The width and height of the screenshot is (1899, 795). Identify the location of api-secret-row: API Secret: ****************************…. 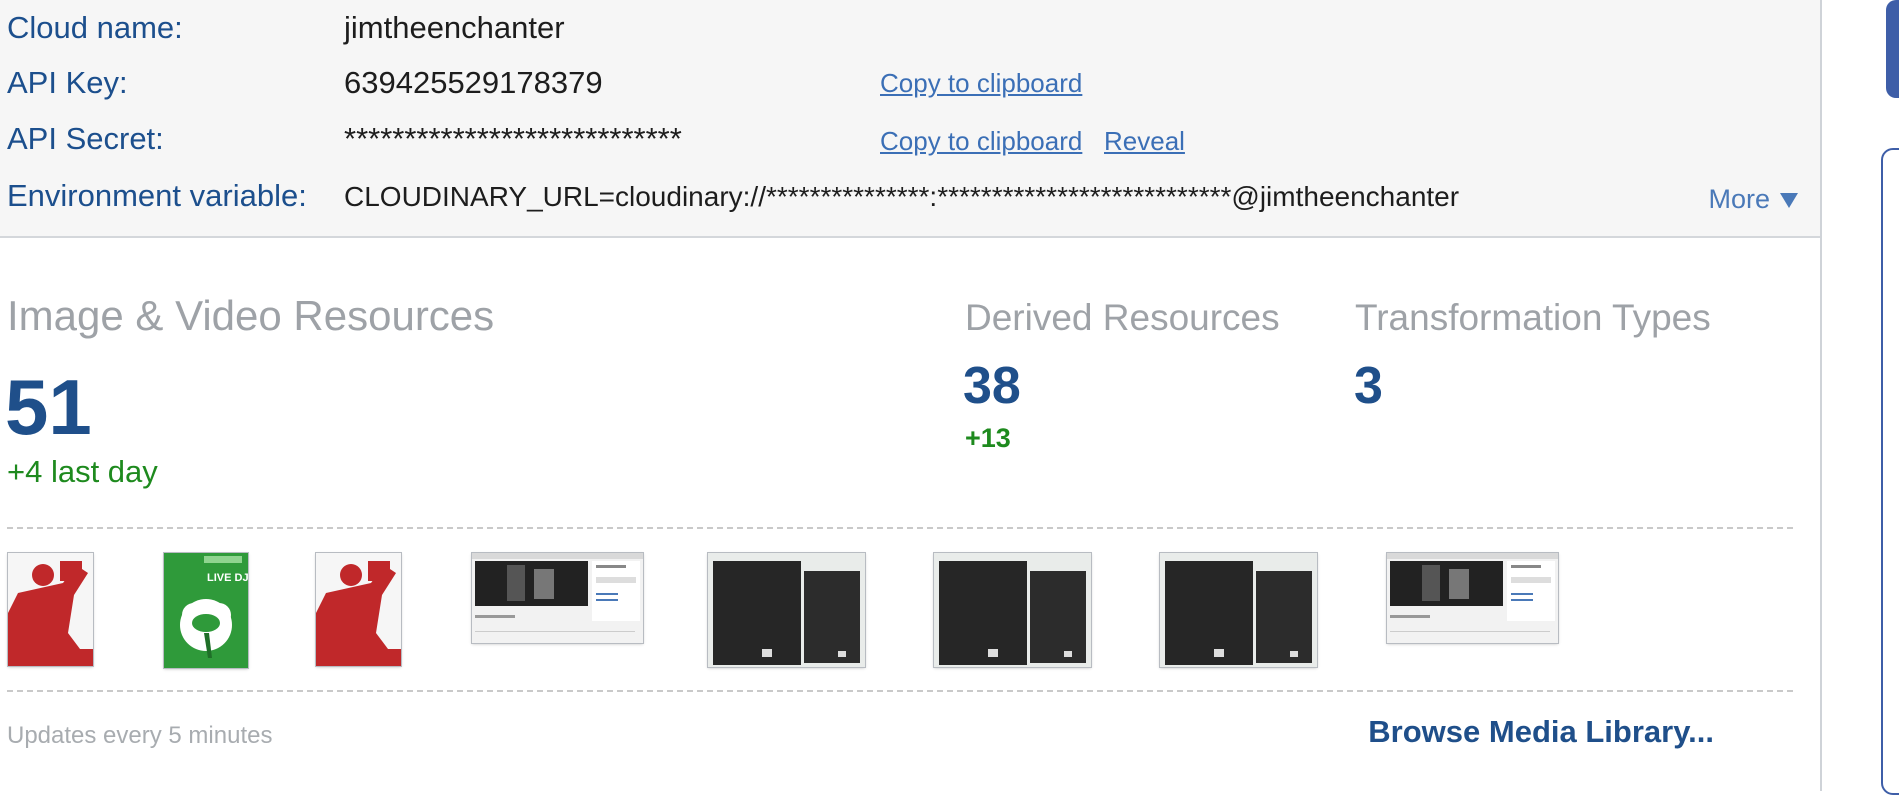
(910, 141).